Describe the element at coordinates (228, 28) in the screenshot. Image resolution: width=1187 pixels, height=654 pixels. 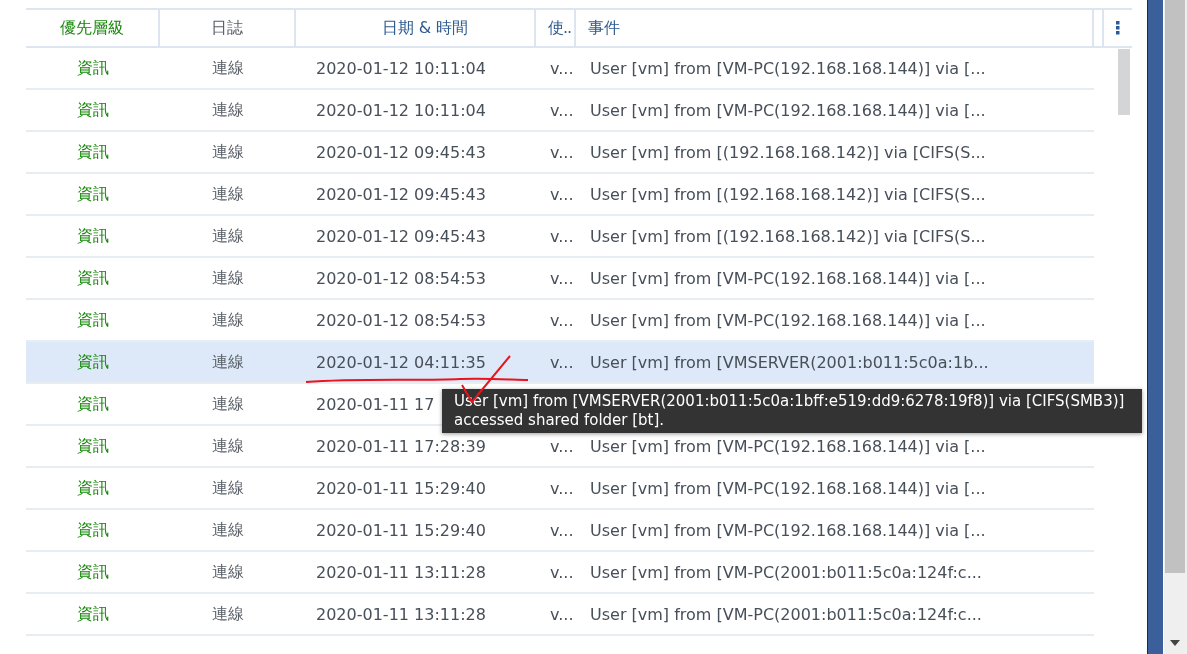
I see `column-header: 日誌` at that location.